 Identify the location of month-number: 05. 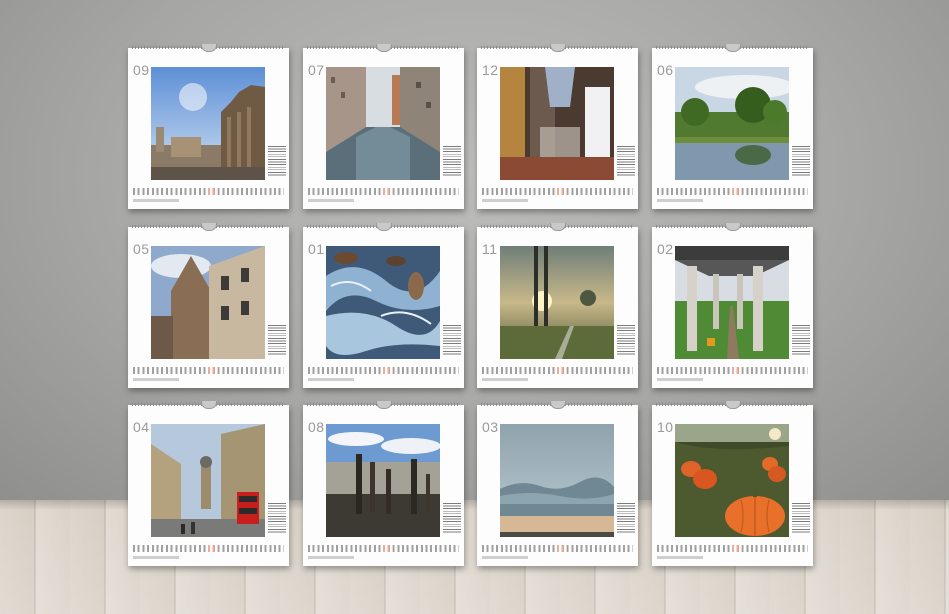
(141, 249).